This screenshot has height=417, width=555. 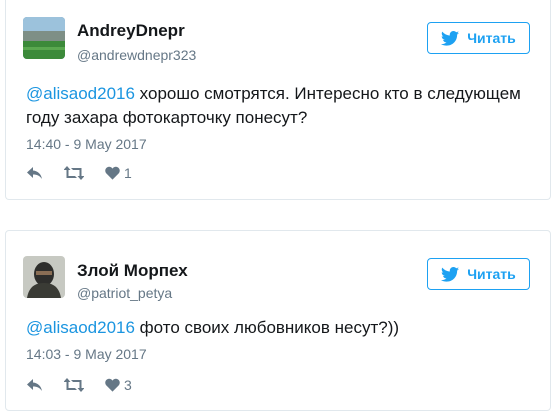 What do you see at coordinates (136, 55) in the screenshot?
I see `user-handle: @andrewdnepr323` at bounding box center [136, 55].